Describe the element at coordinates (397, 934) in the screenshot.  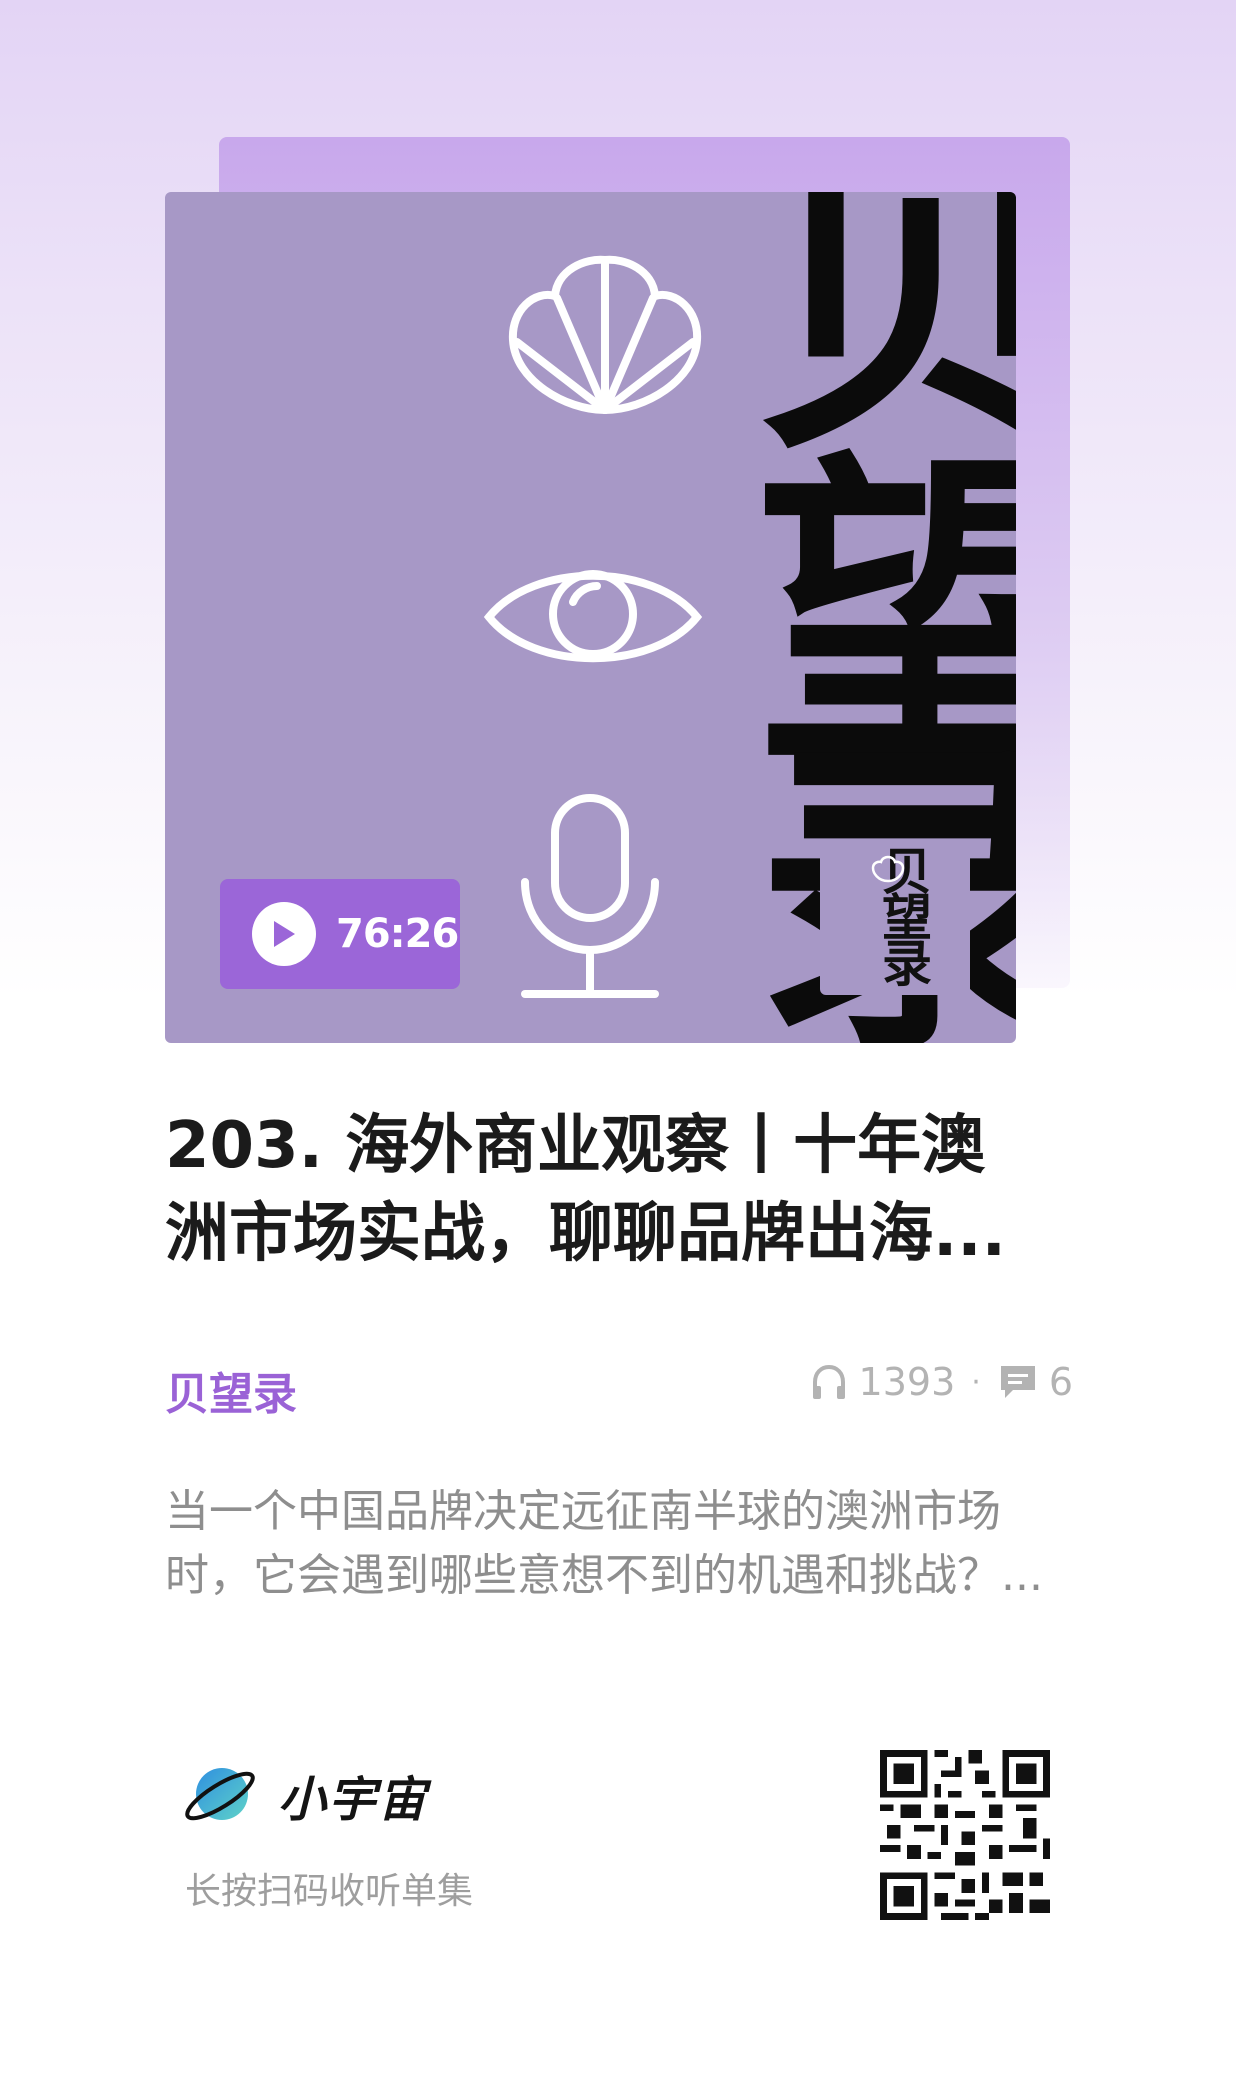
I see `episode-duration: 76:26` at that location.